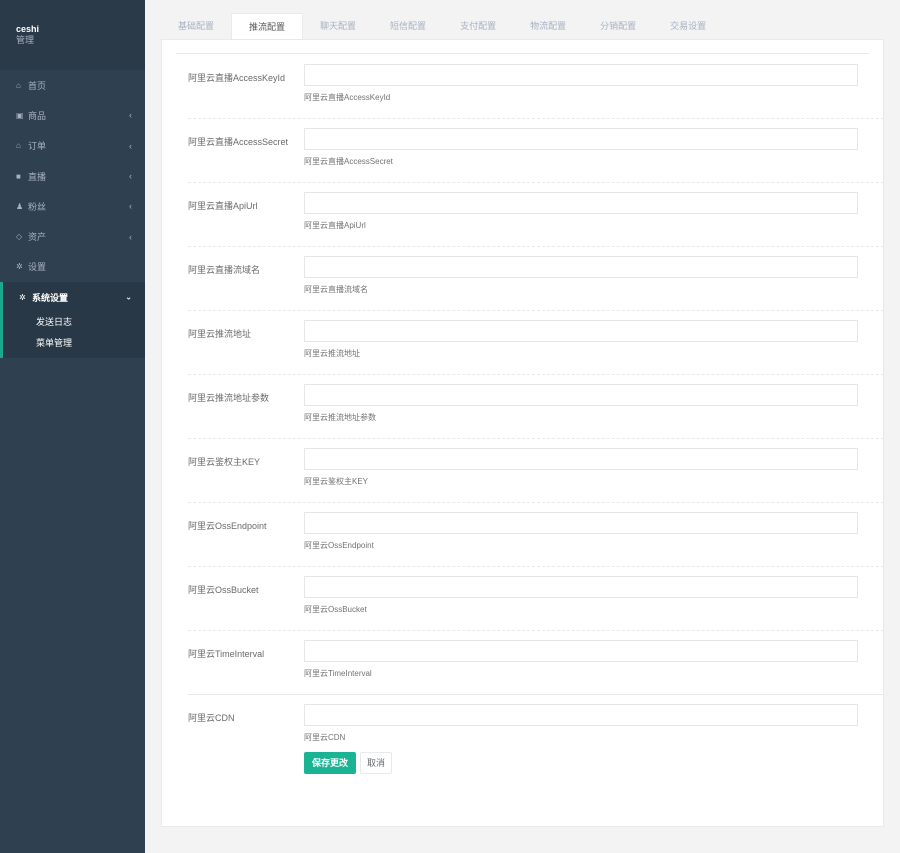 This screenshot has width=900, height=853. Describe the element at coordinates (347, 97) in the screenshot. I see `field-help: 阿里云直播AccessKeyId` at that location.